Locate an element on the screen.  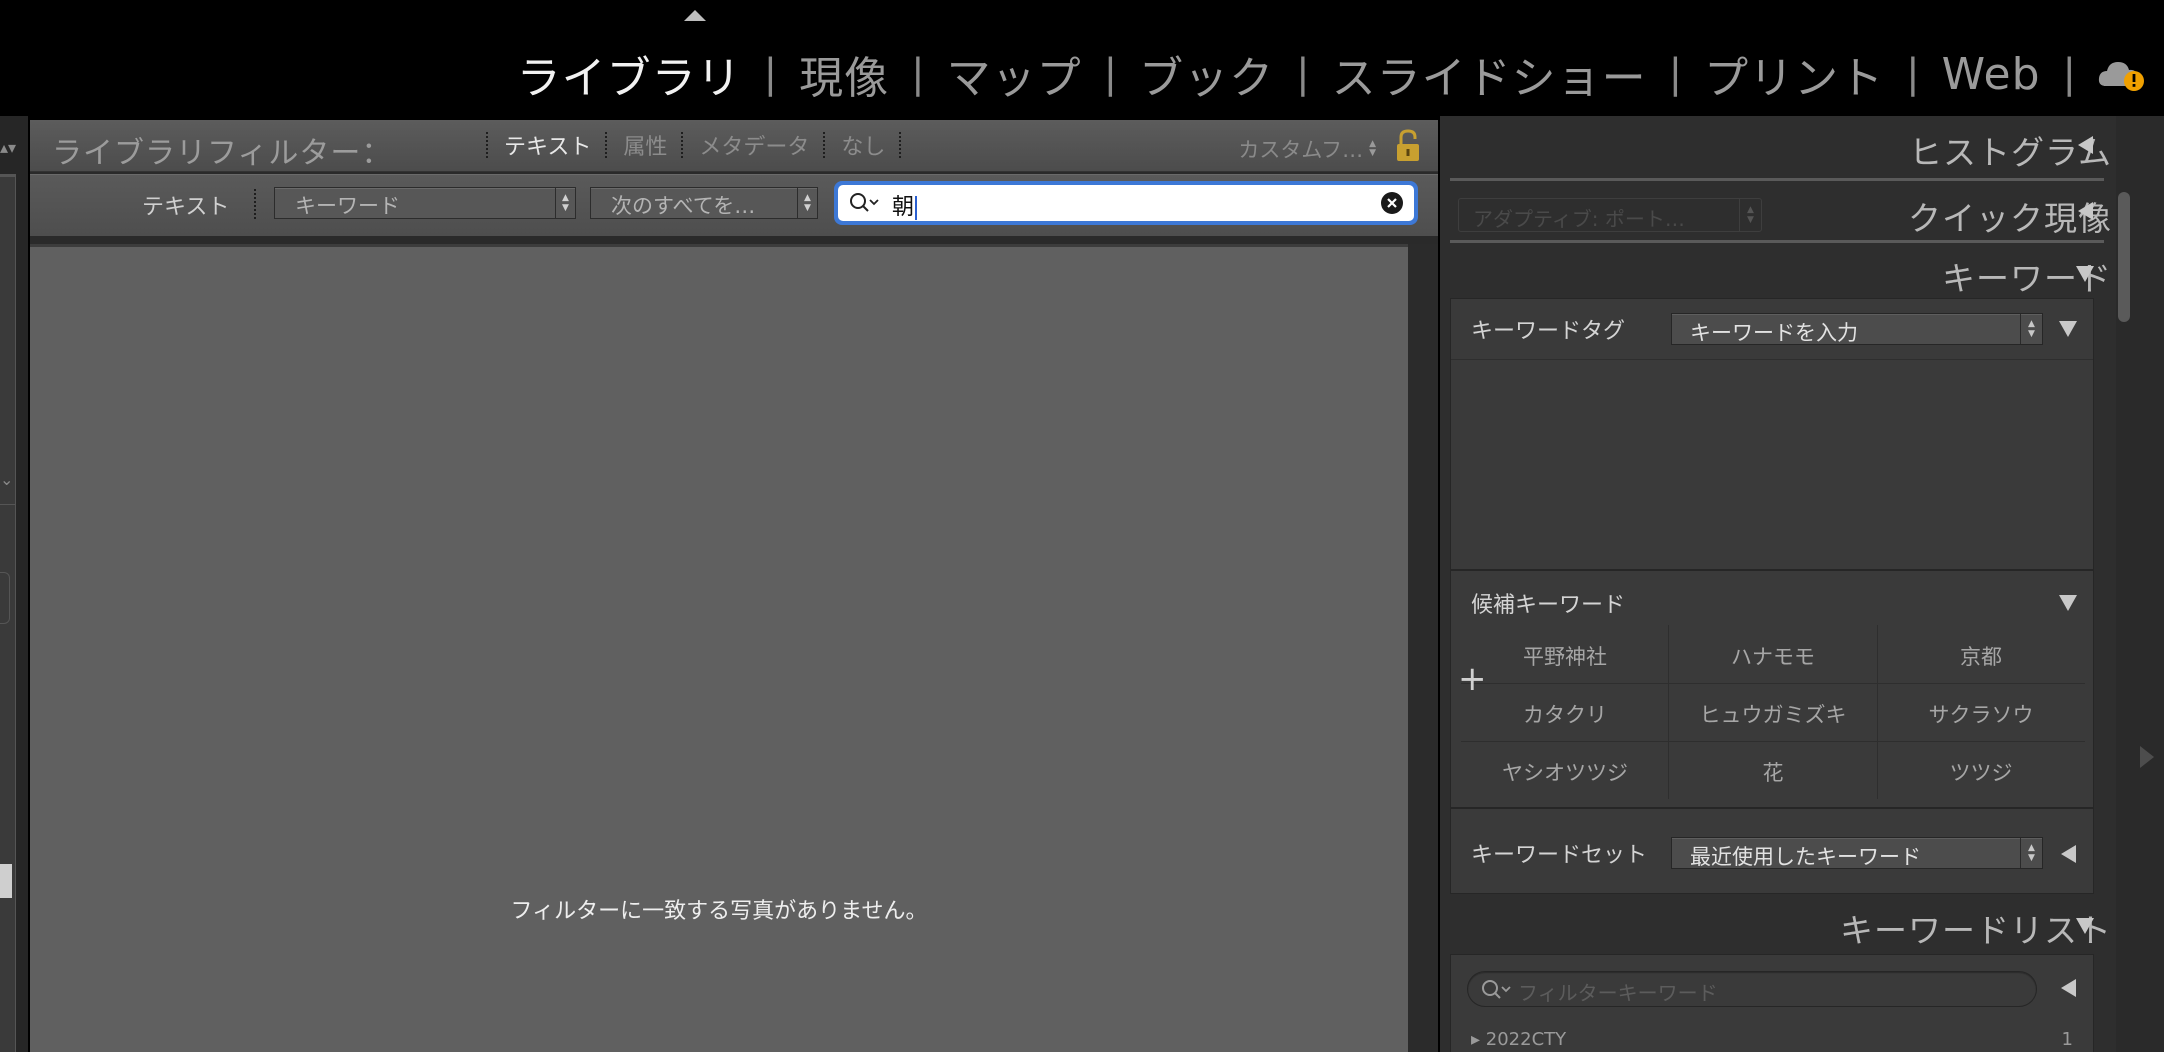
text-caret is located at coordinates (916, 208).